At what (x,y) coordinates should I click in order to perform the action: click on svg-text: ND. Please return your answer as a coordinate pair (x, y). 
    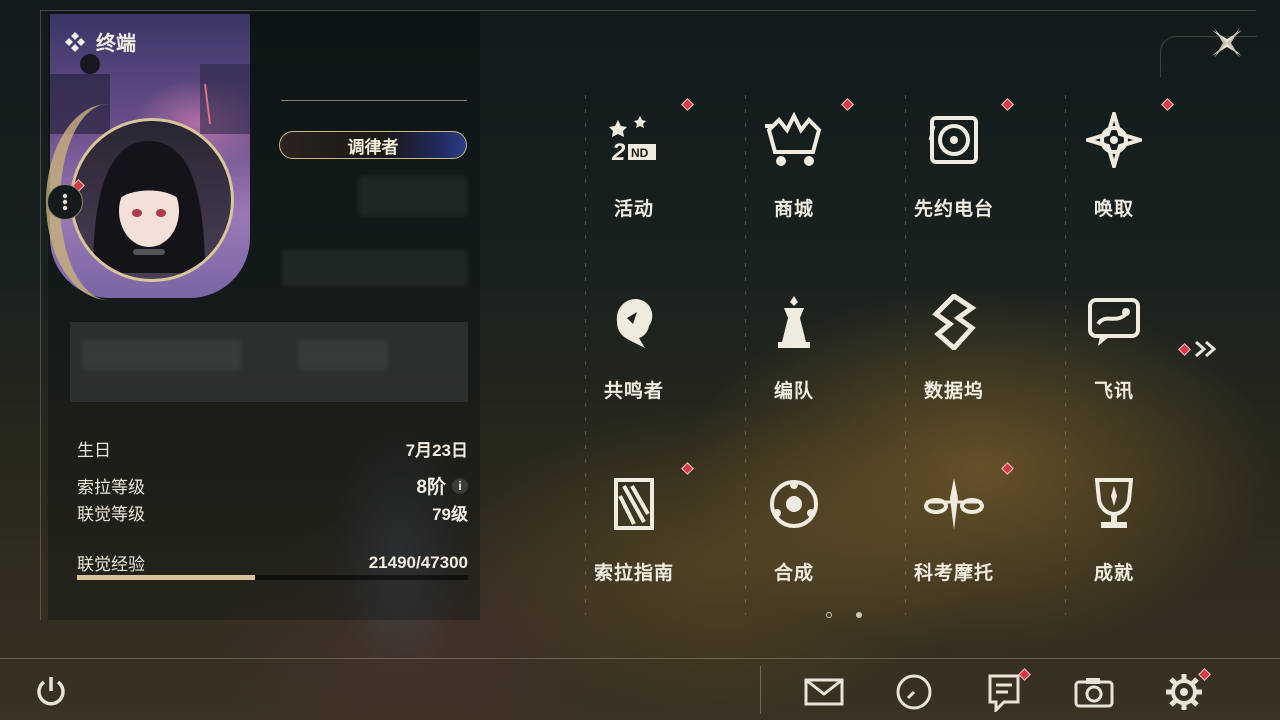
    Looking at the image, I should click on (640, 153).